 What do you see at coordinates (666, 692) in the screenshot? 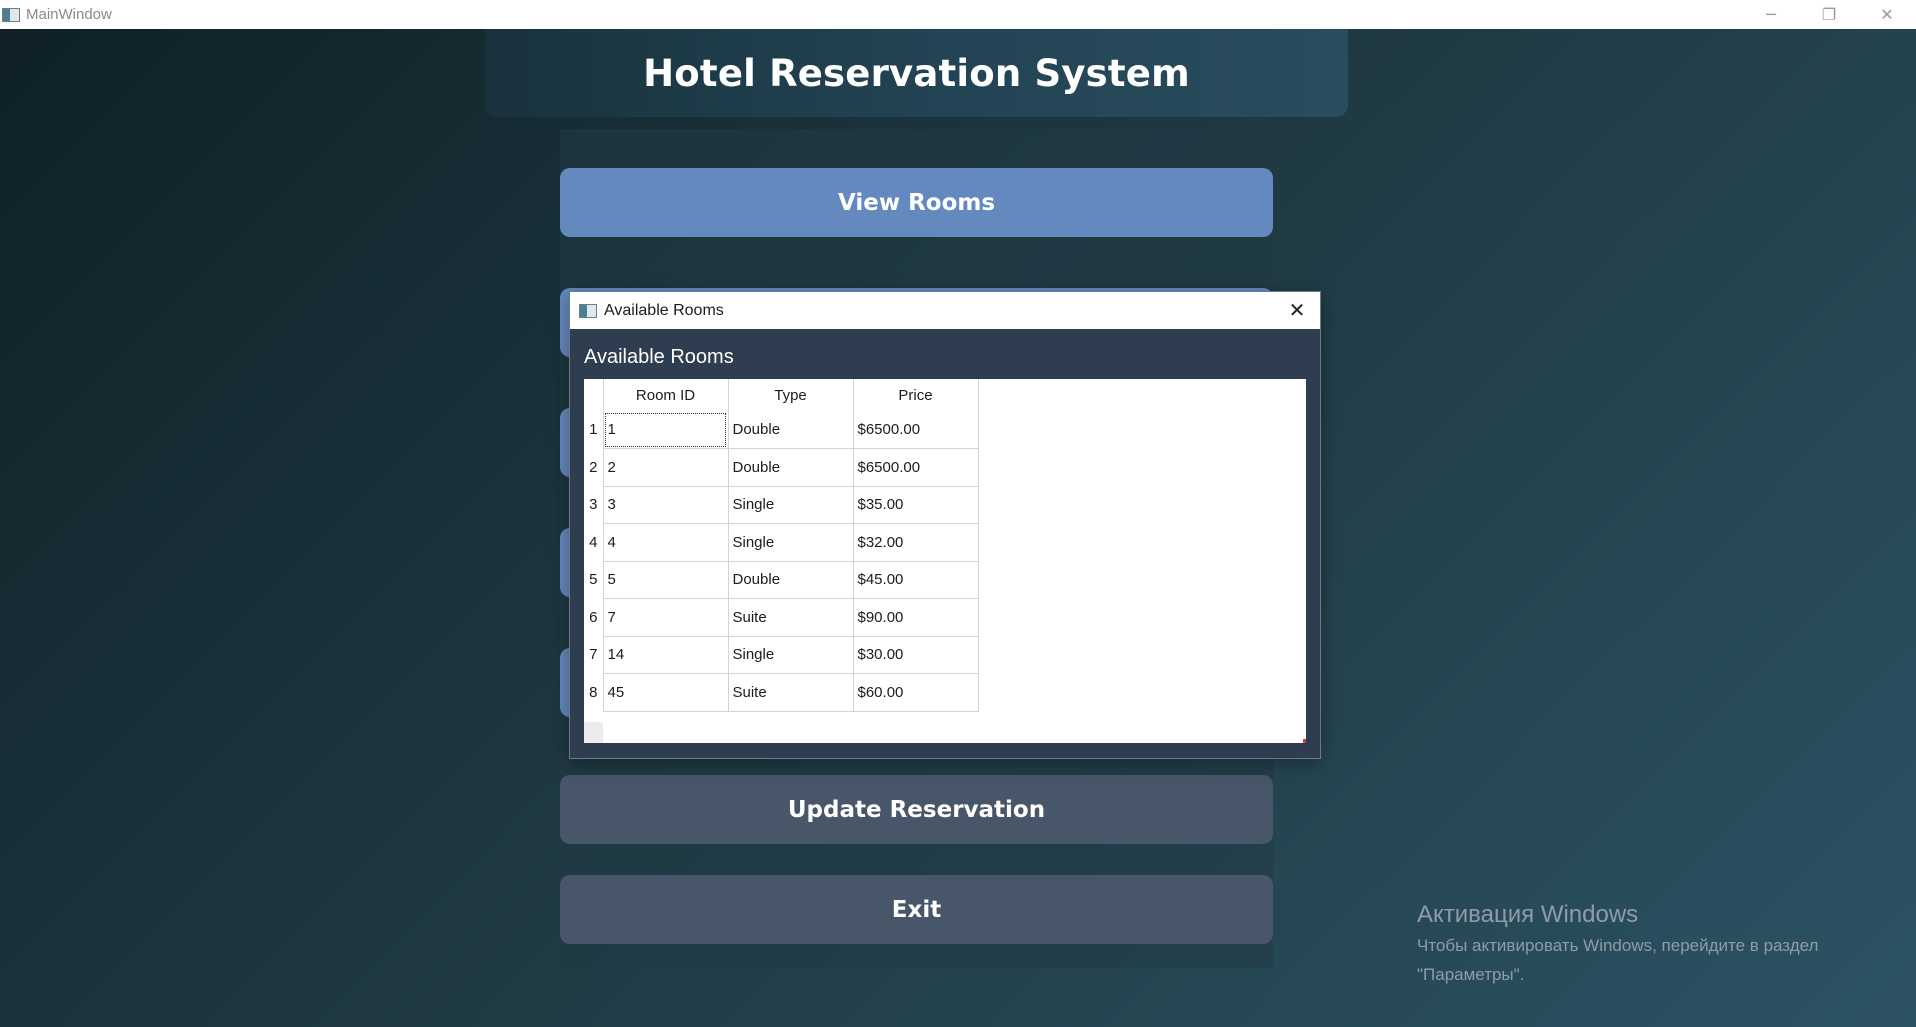
I see `cell-room-id: 45` at bounding box center [666, 692].